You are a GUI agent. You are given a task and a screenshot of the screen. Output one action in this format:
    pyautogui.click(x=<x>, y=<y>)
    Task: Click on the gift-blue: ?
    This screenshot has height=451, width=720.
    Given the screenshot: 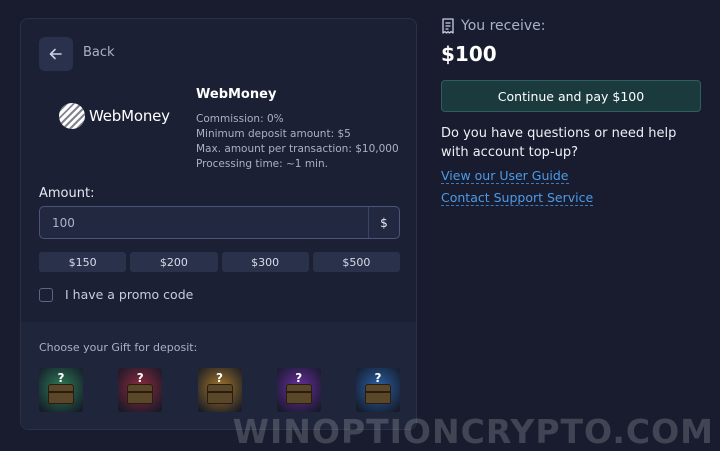 What is the action you would take?
    pyautogui.click(x=378, y=390)
    